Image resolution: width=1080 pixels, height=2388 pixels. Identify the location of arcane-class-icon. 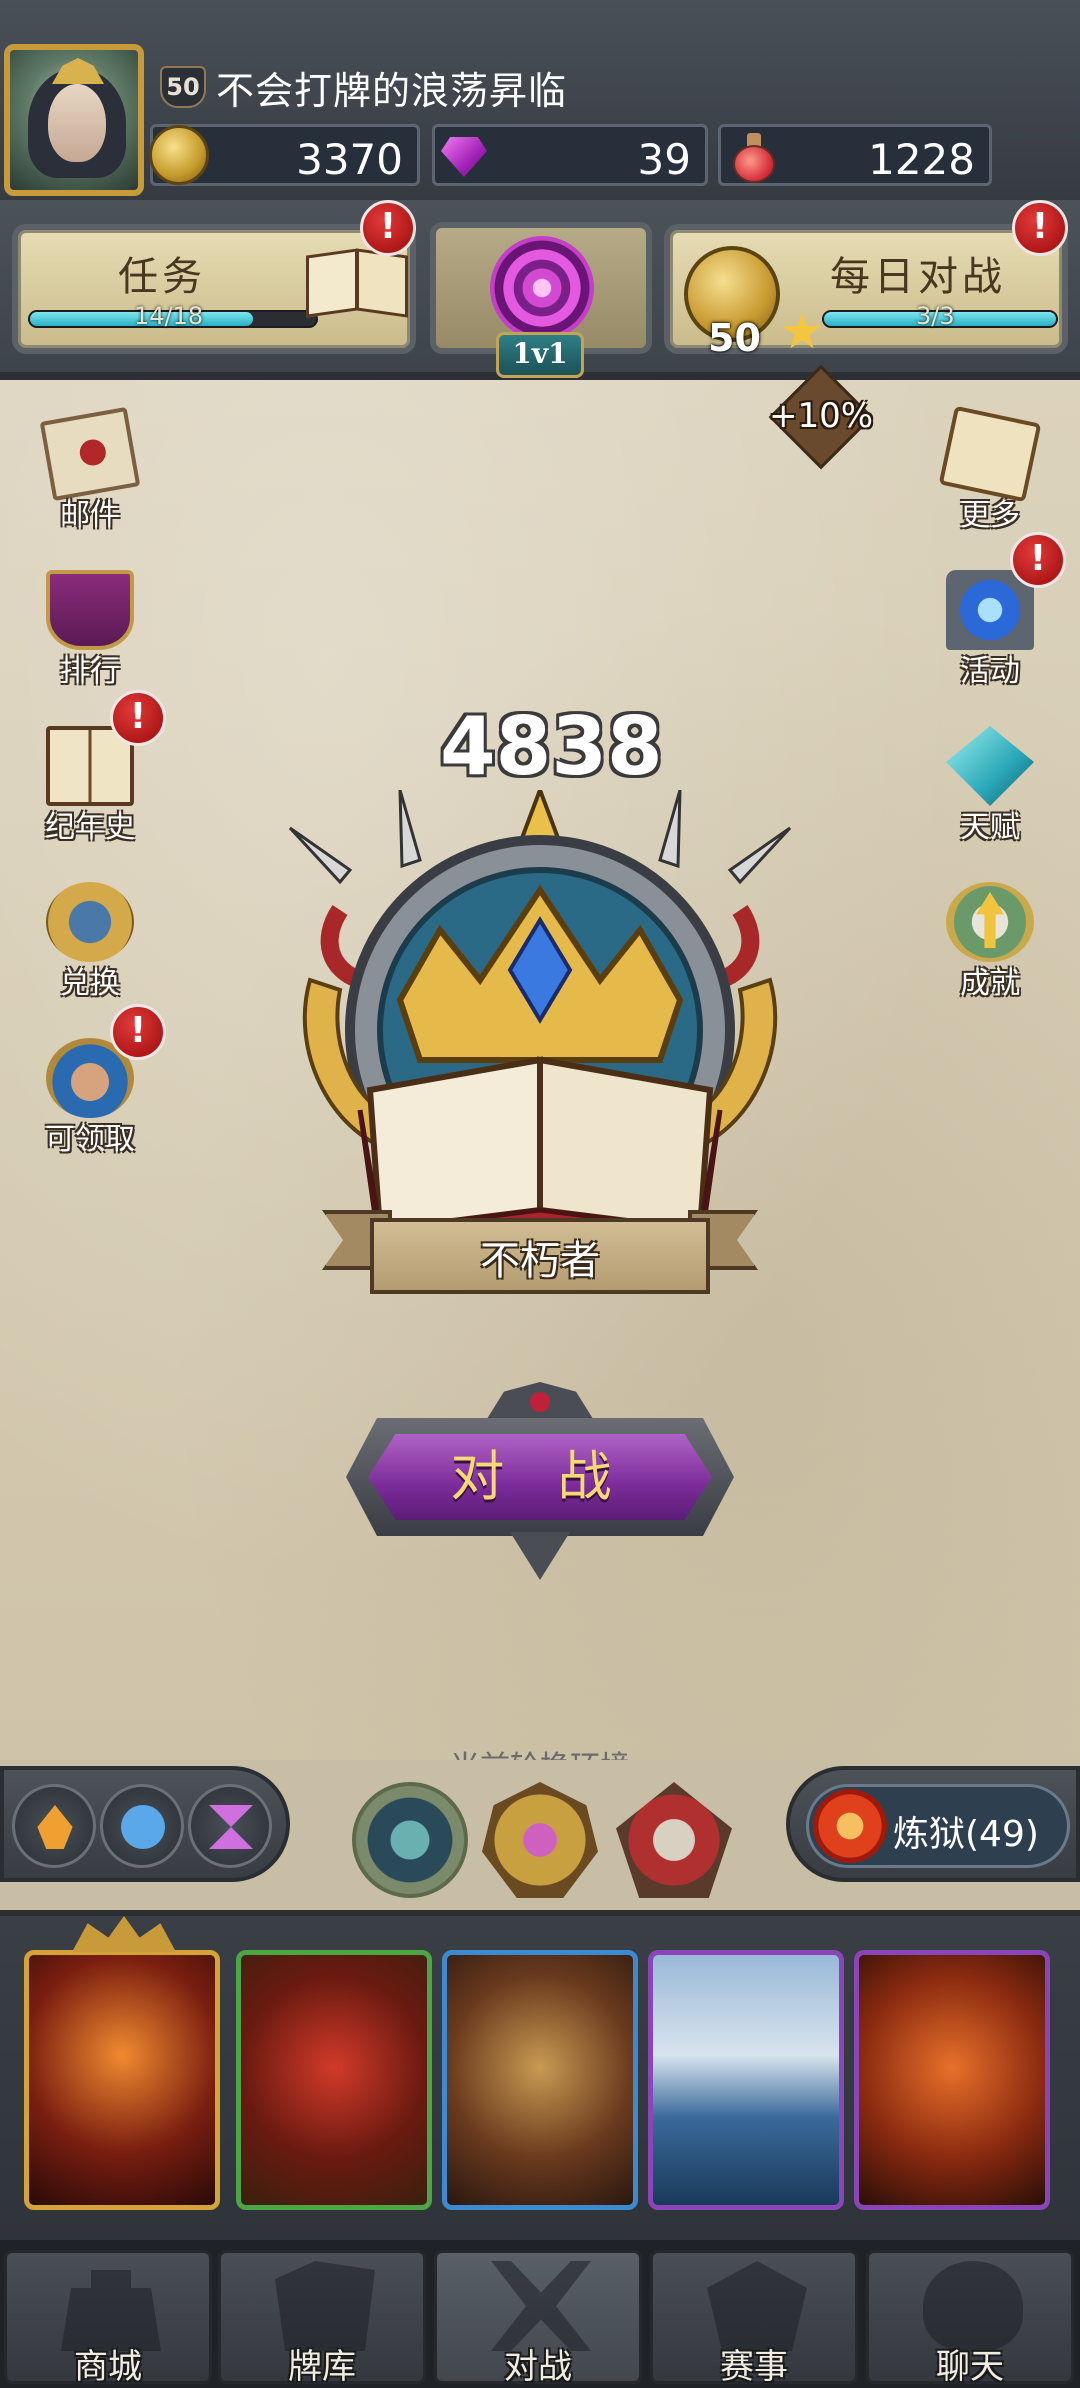
(231, 1827).